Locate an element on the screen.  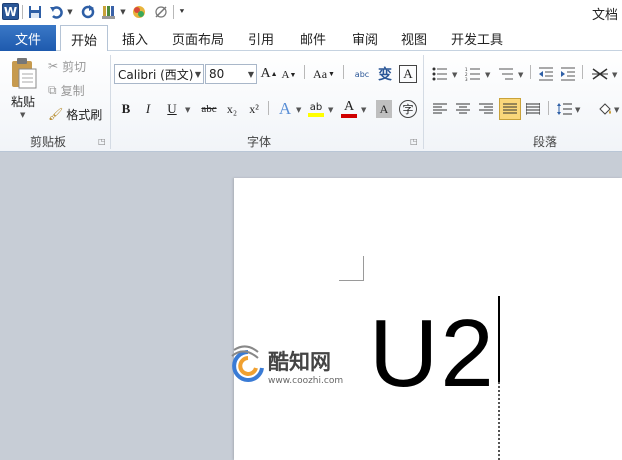
highlight-button: ab is located at coordinates (316, 109).